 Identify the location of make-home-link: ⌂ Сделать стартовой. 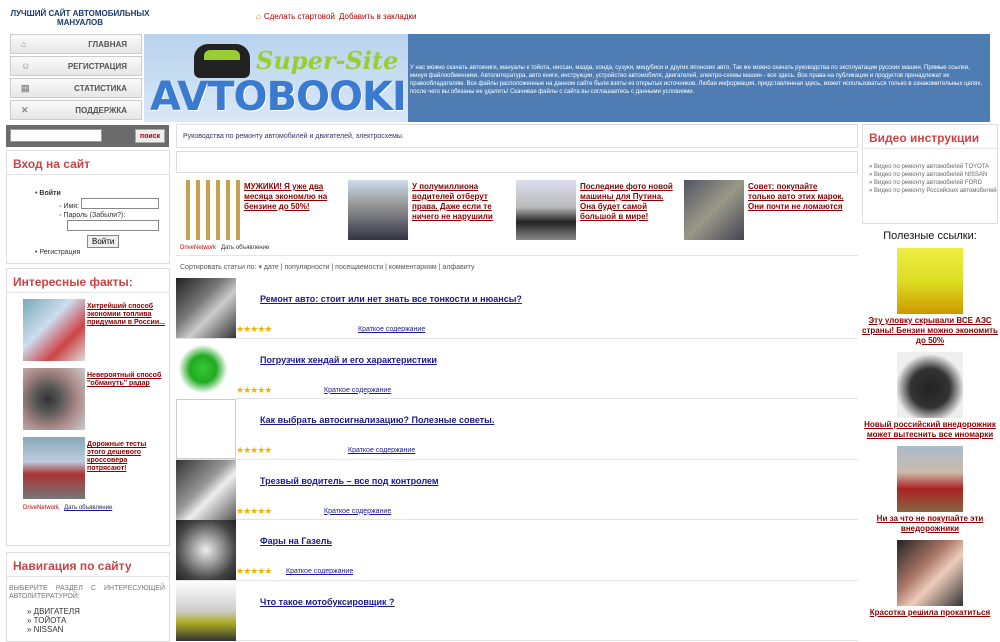
(295, 16).